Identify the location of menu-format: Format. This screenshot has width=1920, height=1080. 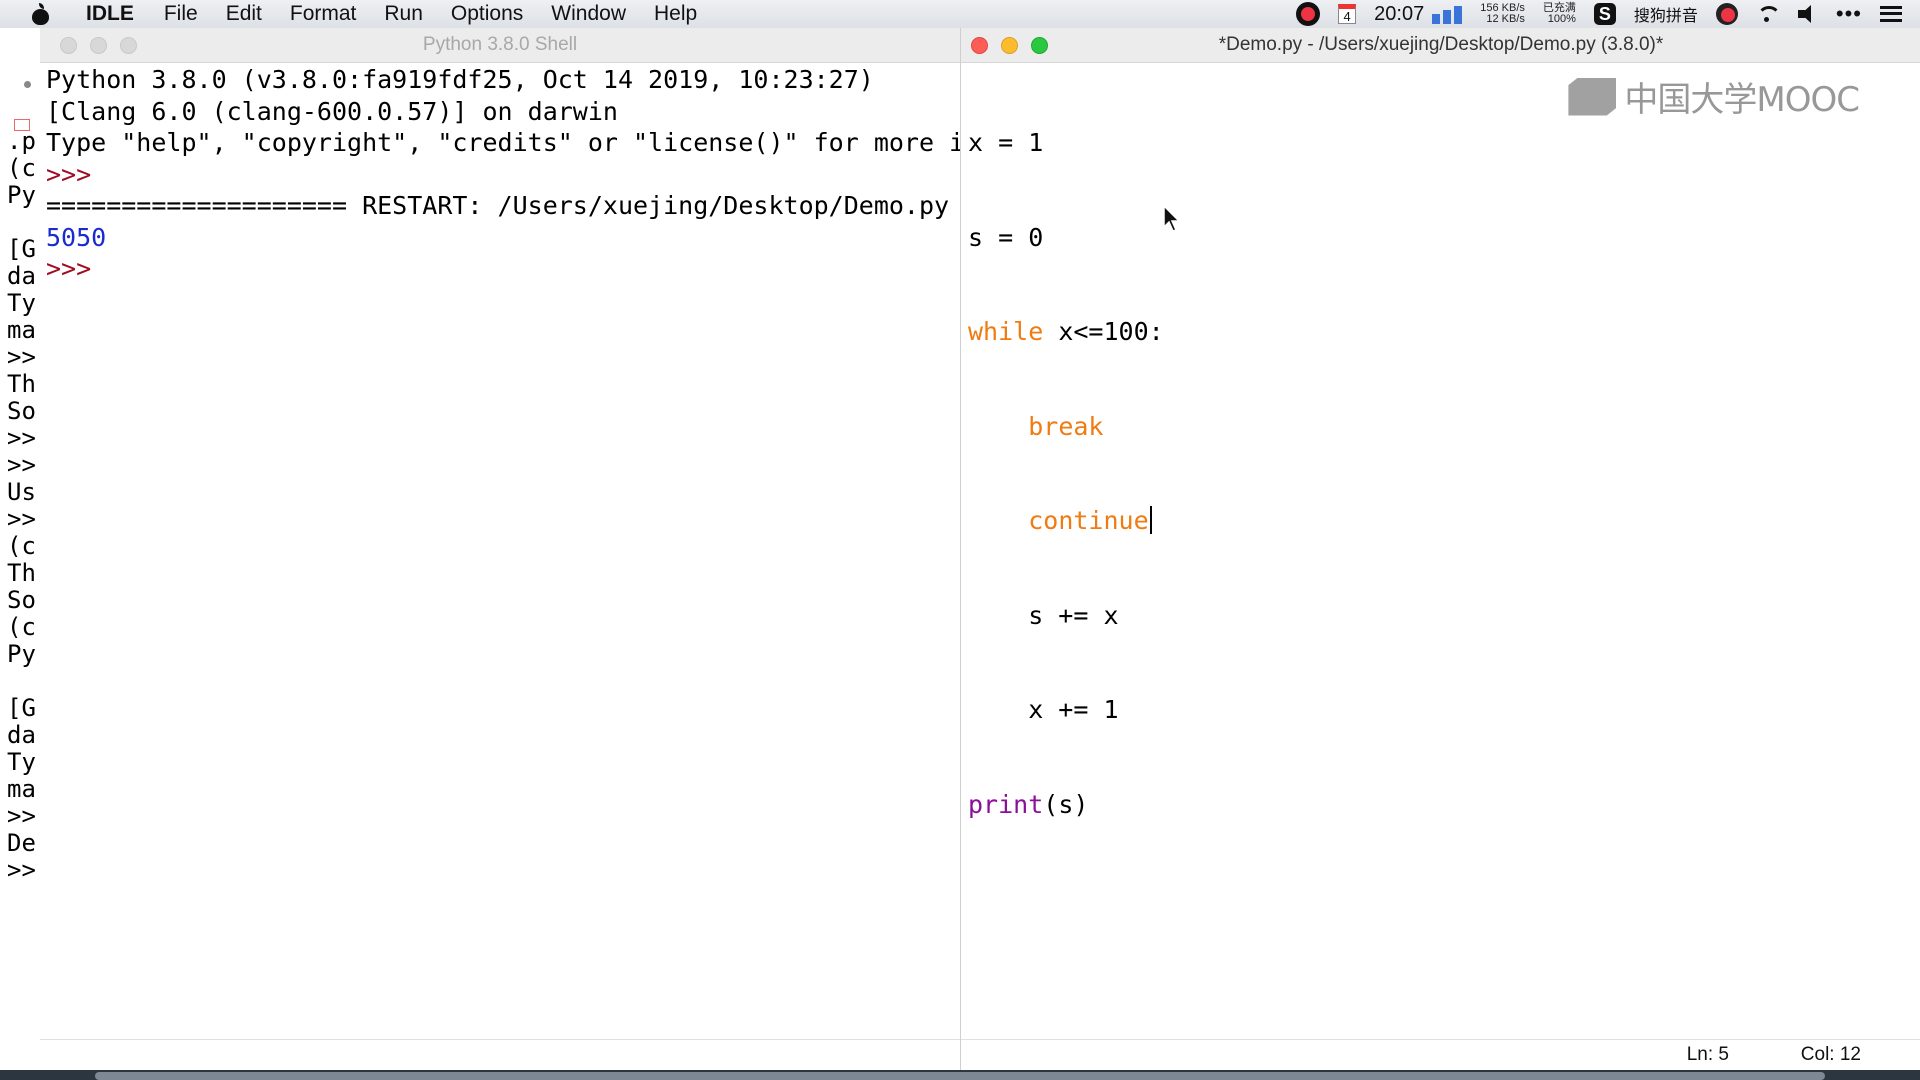
(323, 14).